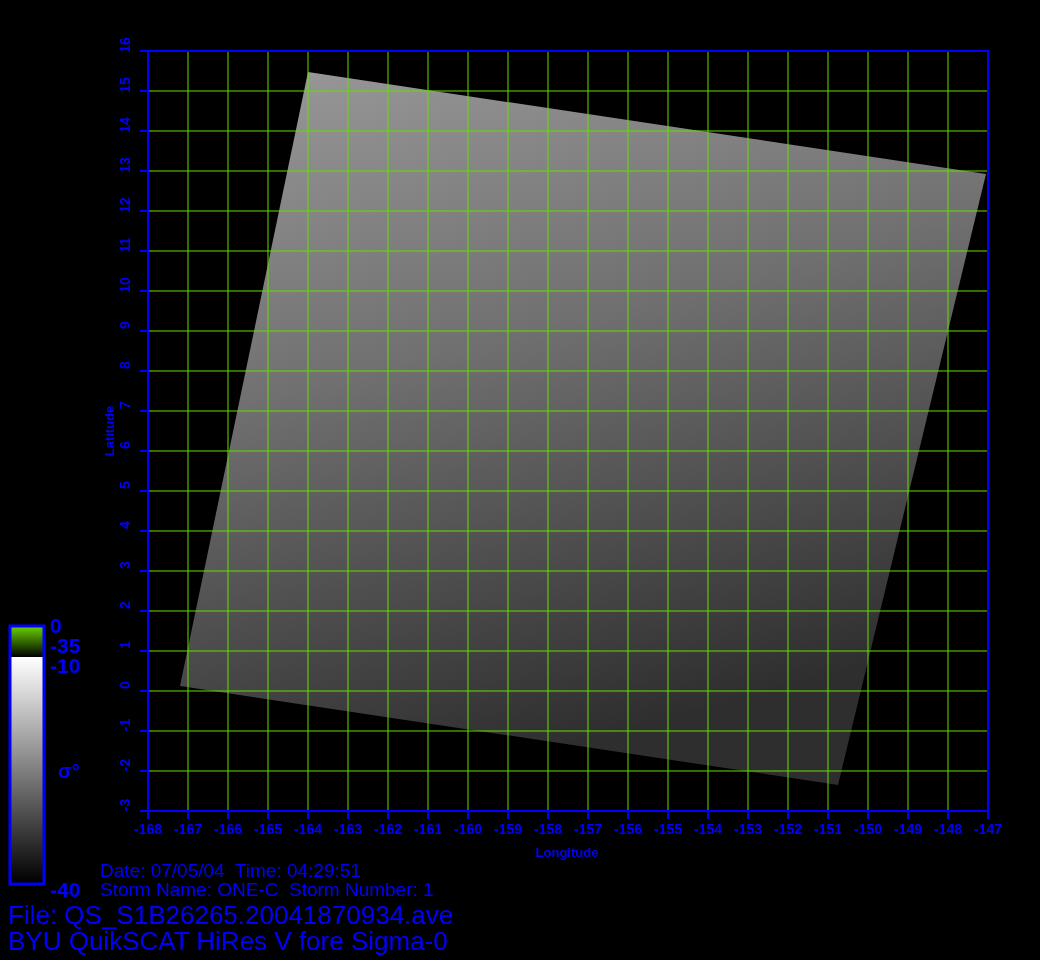 The width and height of the screenshot is (1040, 960). What do you see at coordinates (828, 829) in the screenshot?
I see `longitude-tick-label: -151` at bounding box center [828, 829].